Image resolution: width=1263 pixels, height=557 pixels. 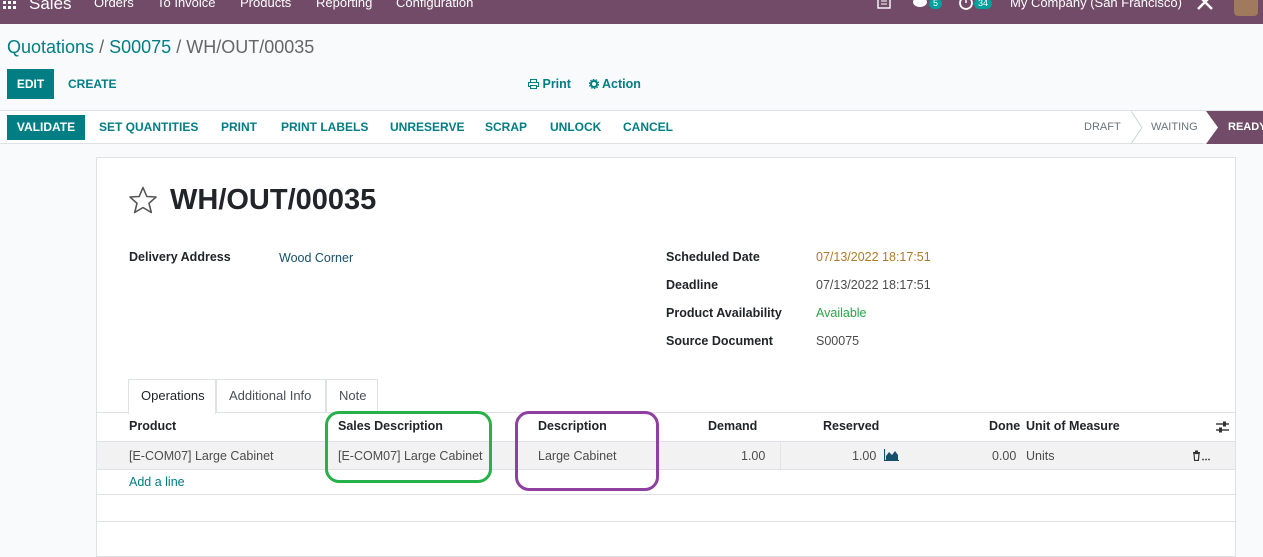 I want to click on trash-icon, so click(x=1201, y=455).